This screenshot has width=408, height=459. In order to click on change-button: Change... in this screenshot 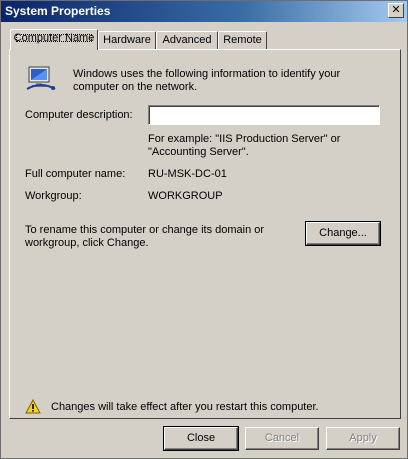, I will do `click(343, 233)`.